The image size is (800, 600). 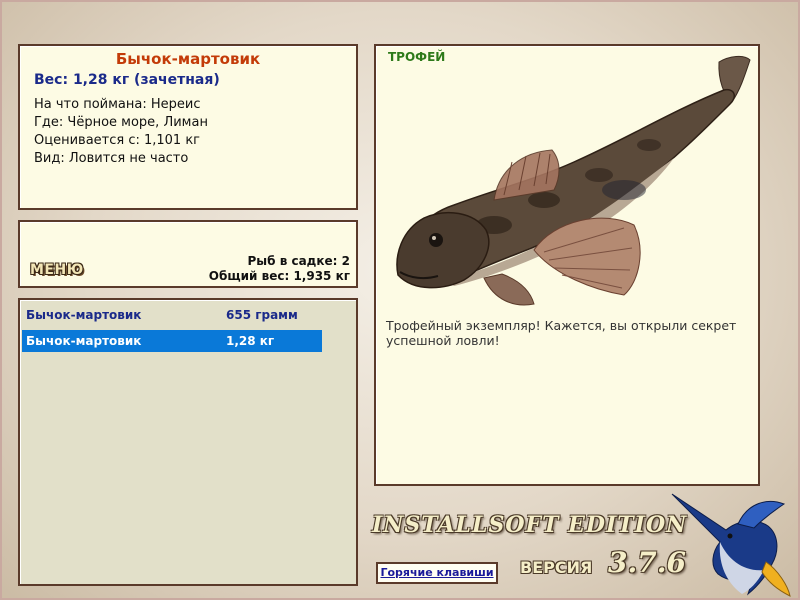 I want to click on marlin-logo-icon, so click(x=731, y=545).